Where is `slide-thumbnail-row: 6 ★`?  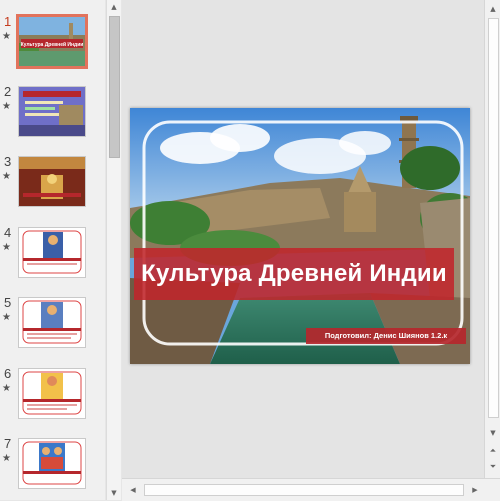
slide-thumbnail-row: 6 ★ is located at coordinates (52, 396).